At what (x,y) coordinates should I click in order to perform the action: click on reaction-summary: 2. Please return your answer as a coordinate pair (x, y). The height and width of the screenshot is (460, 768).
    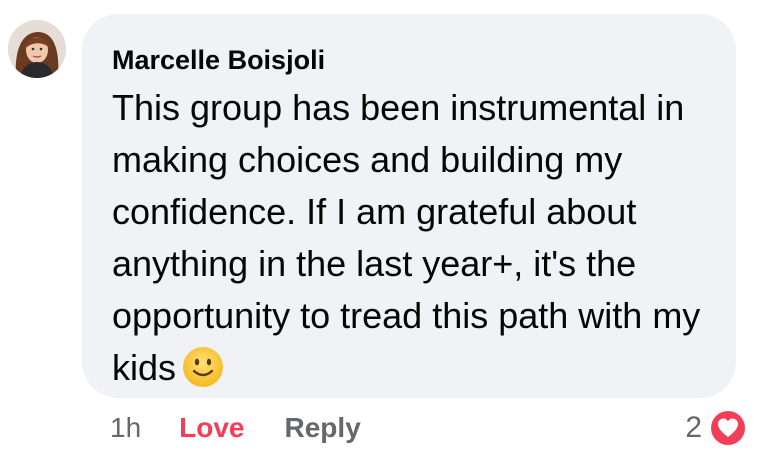
    Looking at the image, I should click on (716, 428).